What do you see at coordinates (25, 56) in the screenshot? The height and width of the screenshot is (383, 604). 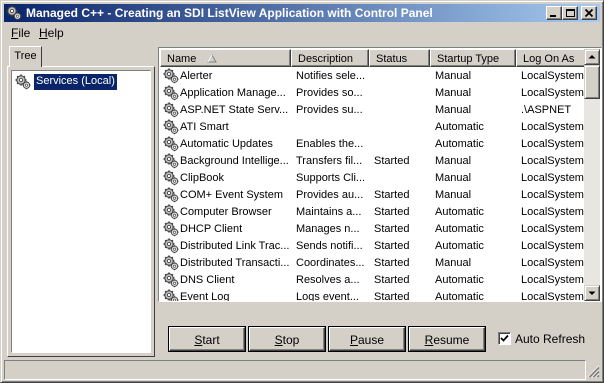 I see `tab-tree: Tree` at bounding box center [25, 56].